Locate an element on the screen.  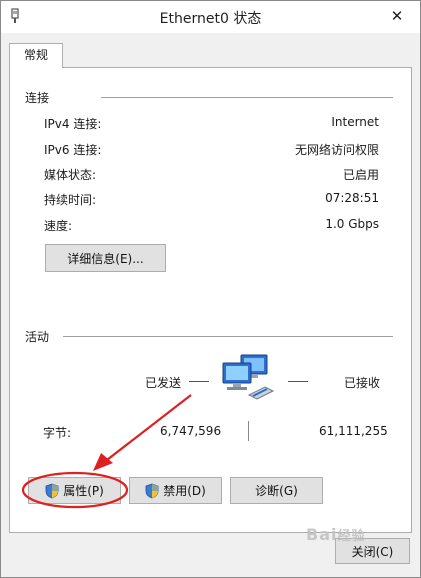
duration-label: 持续时间: is located at coordinates (70, 200).